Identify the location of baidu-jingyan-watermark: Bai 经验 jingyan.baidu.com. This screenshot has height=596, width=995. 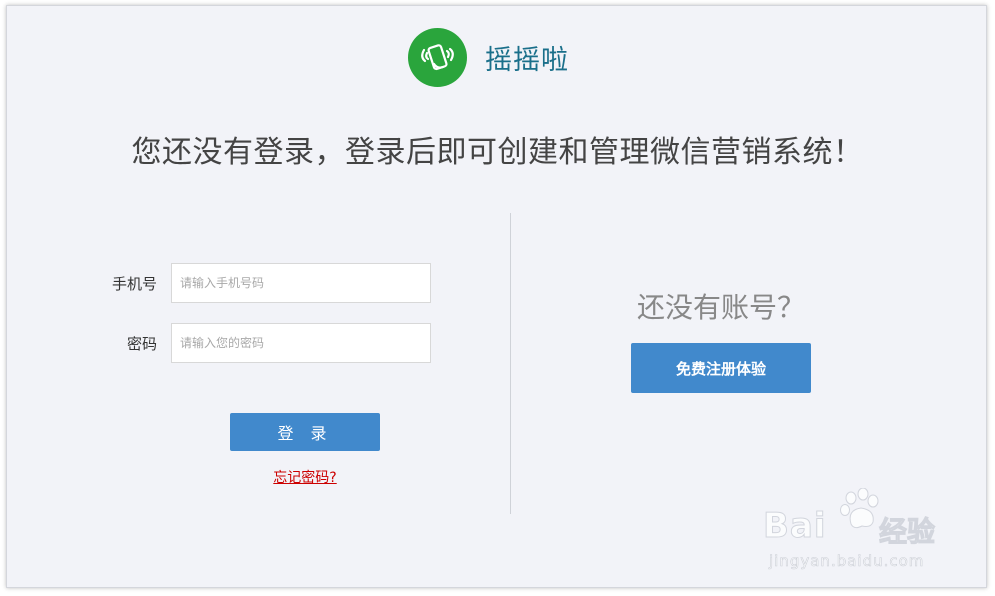
(858, 531).